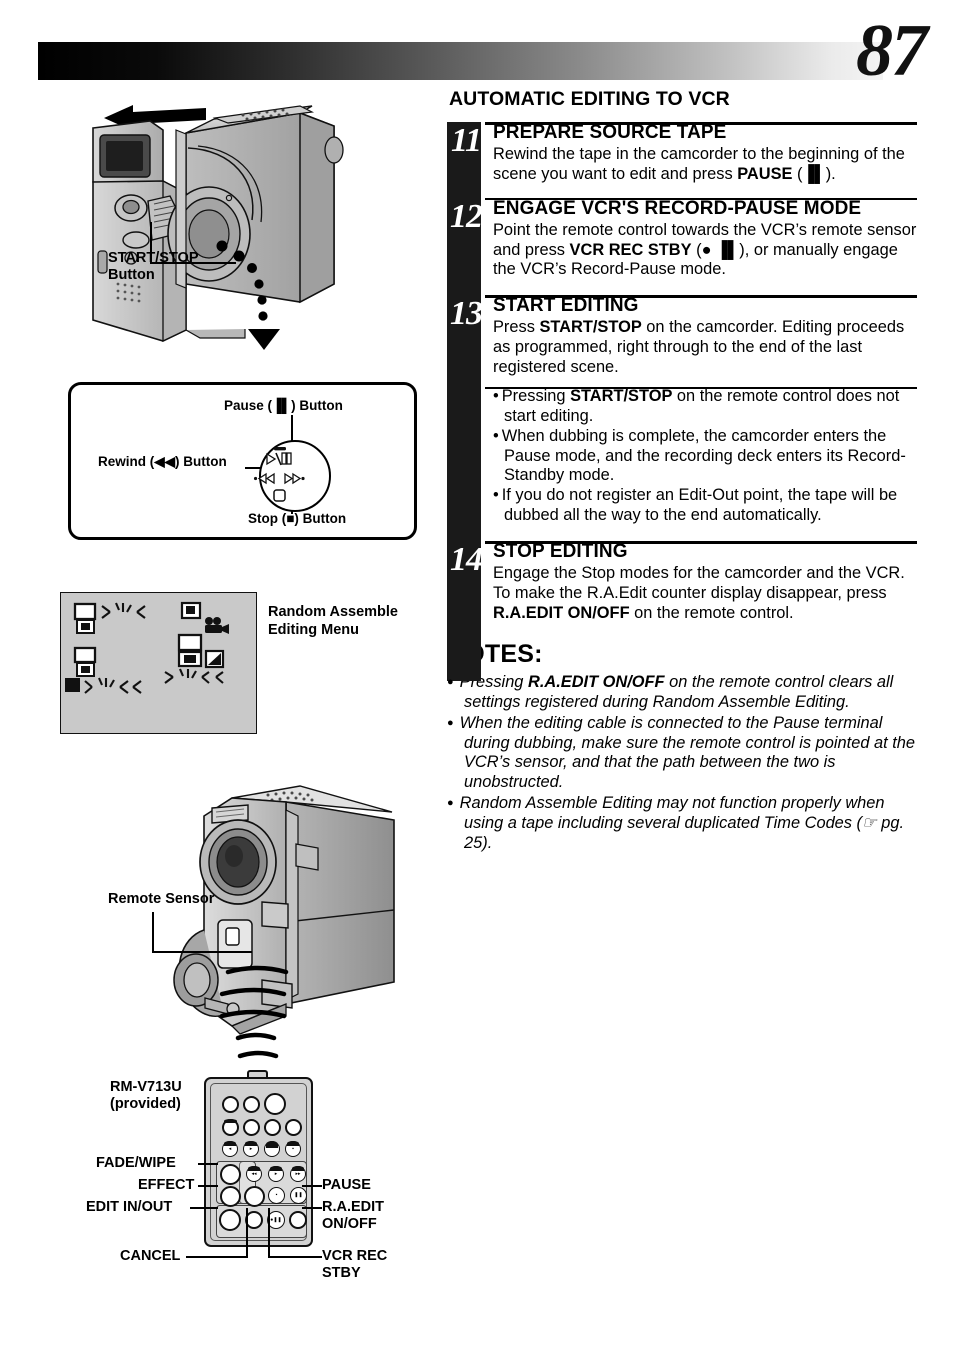  Describe the element at coordinates (275, 1104) in the screenshot. I see `remote-button-r1c3` at that location.